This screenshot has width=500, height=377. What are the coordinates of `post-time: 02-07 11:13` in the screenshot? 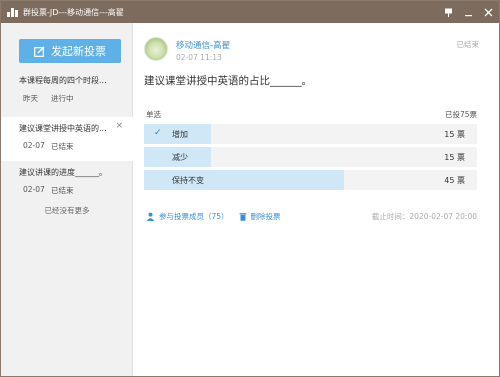 It's located at (199, 57).